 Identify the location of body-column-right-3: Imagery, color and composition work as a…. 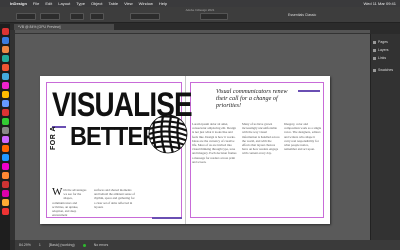
(303, 170).